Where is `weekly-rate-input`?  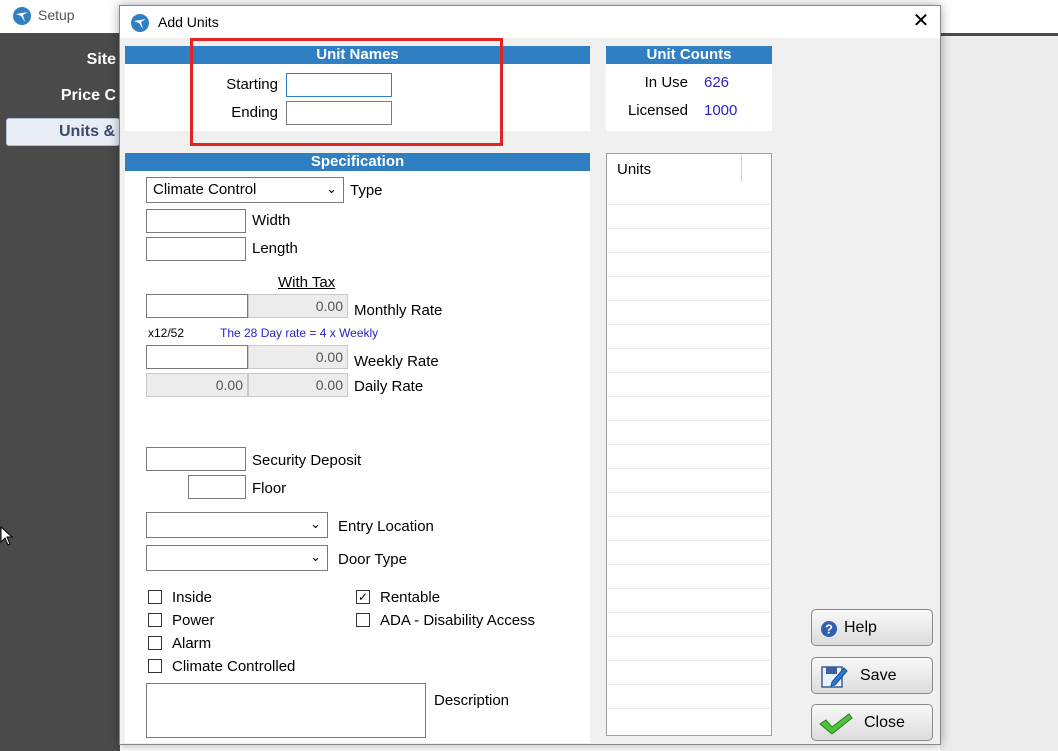 weekly-rate-input is located at coordinates (197, 357).